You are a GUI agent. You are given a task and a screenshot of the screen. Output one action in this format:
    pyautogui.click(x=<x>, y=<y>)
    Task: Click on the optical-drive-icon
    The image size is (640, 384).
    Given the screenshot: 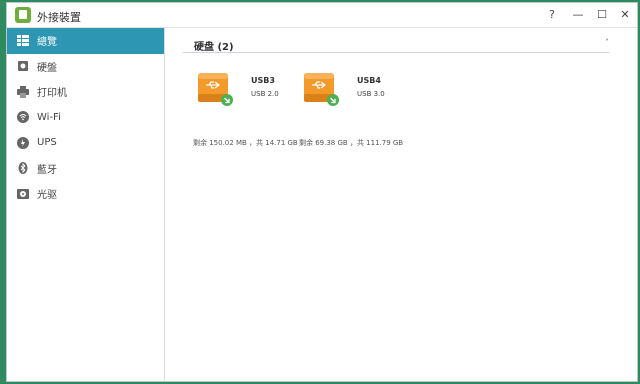 What is the action you would take?
    pyautogui.click(x=23, y=194)
    